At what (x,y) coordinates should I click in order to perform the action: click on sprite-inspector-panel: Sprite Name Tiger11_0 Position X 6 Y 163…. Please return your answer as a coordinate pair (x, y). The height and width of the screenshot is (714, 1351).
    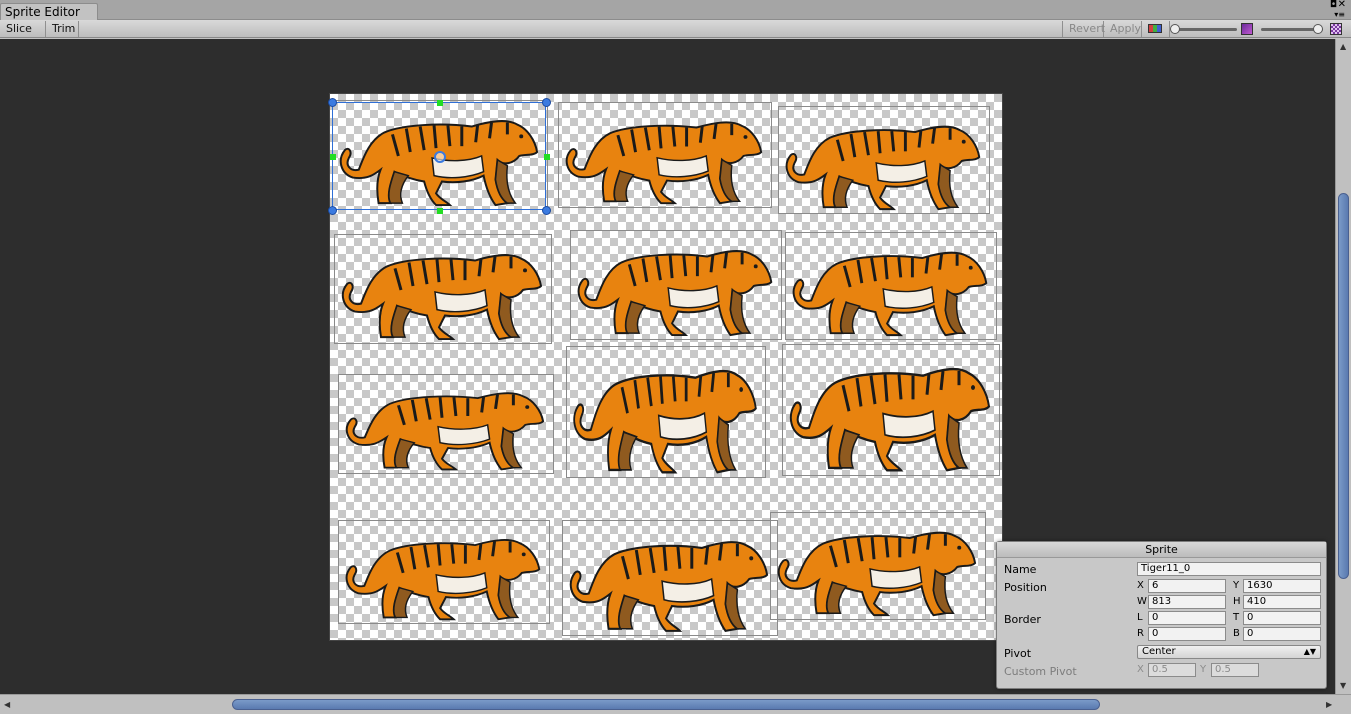
    Looking at the image, I should click on (1161, 615).